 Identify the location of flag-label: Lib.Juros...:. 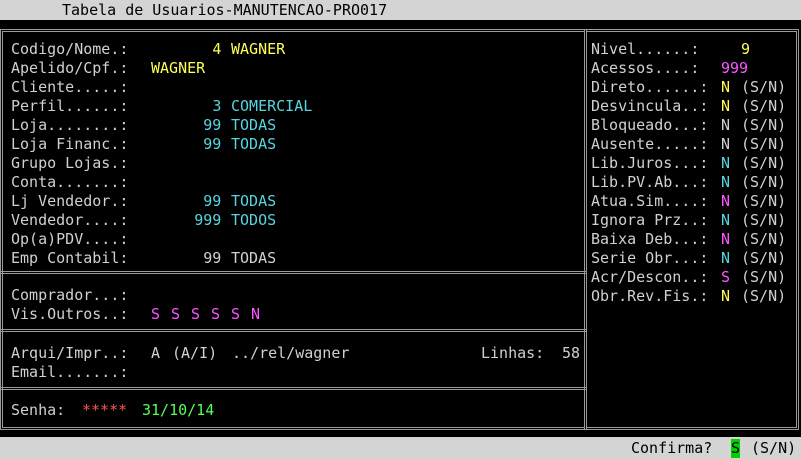
(650, 163).